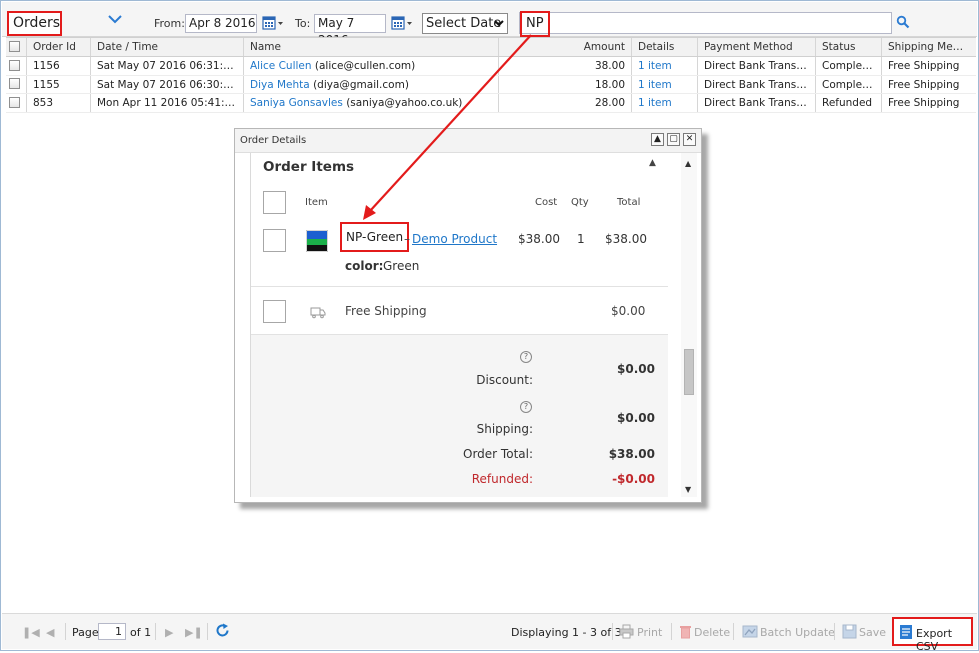  Describe the element at coordinates (903, 22) in the screenshot. I see `search-icon` at that location.